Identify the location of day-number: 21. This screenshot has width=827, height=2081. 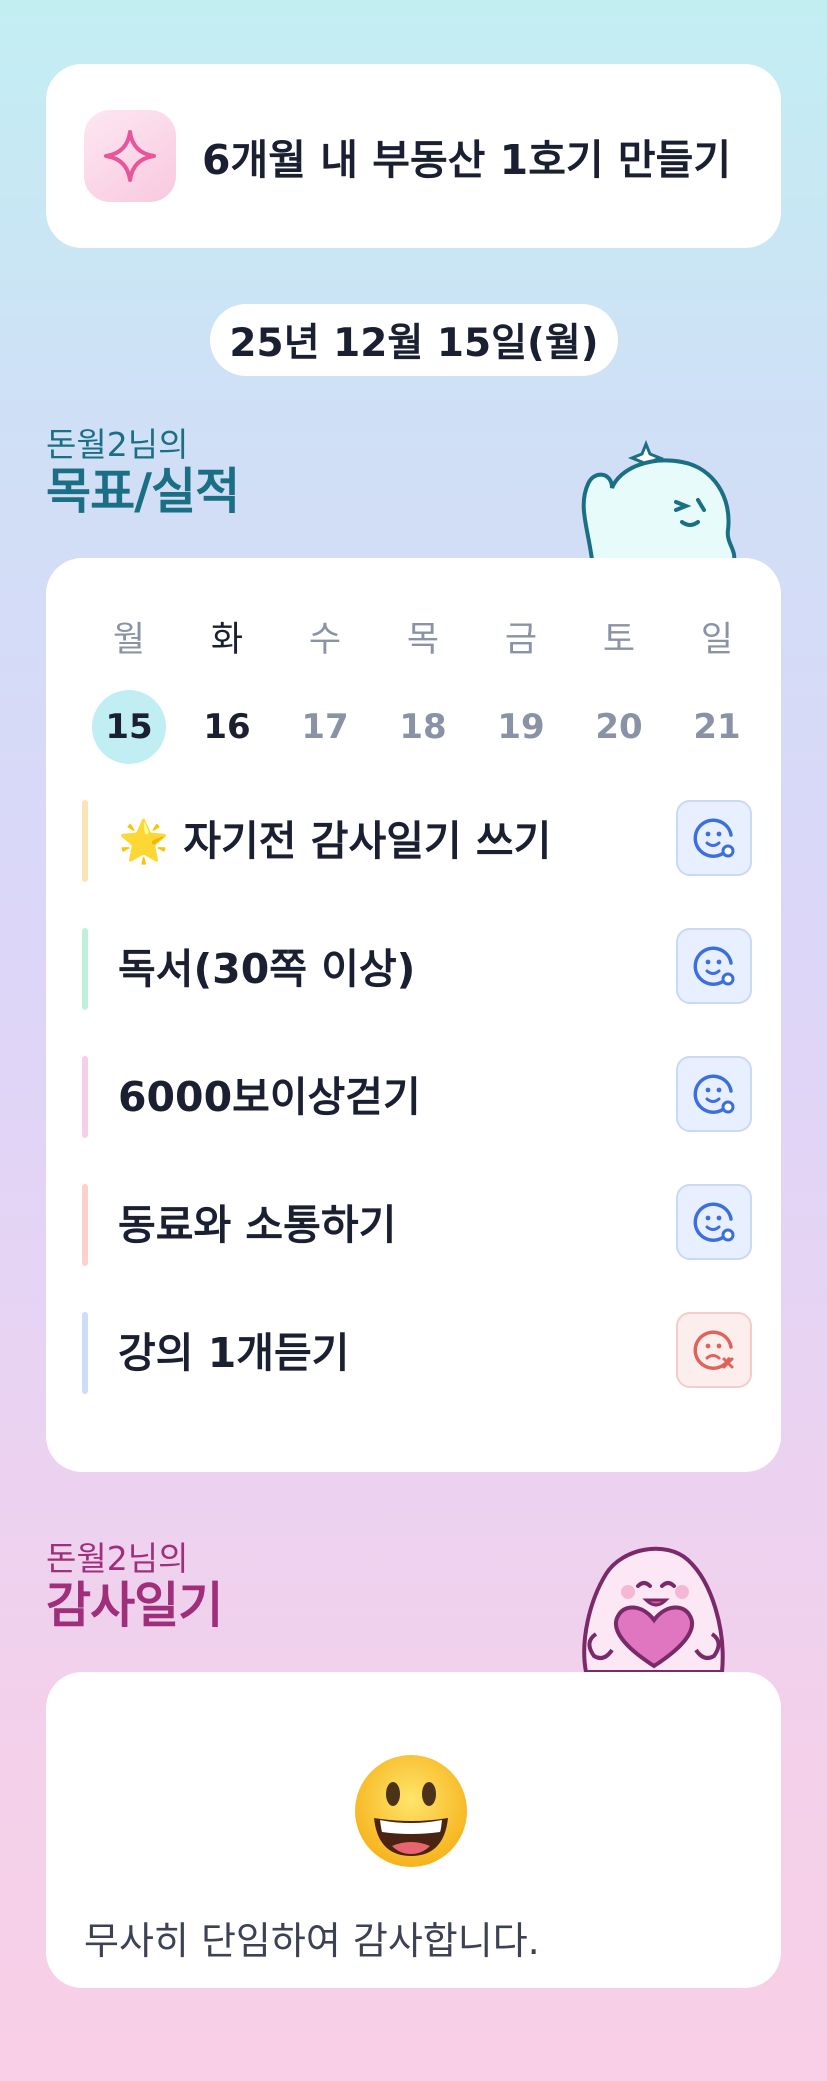
(717, 727).